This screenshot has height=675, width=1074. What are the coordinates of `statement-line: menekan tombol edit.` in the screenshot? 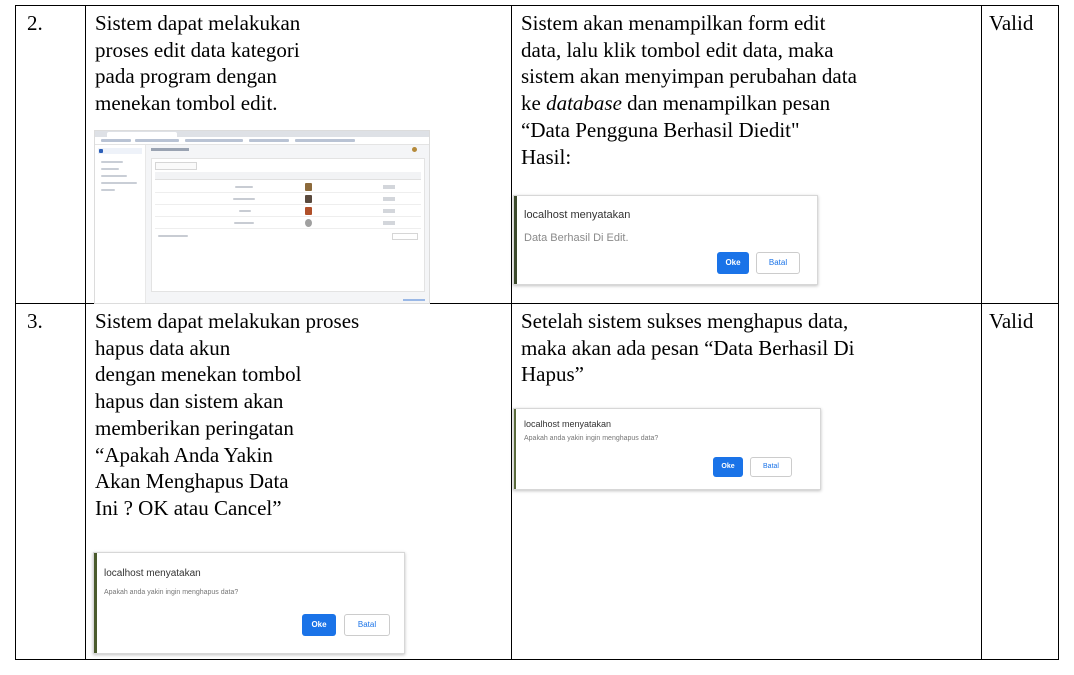 It's located at (186, 103).